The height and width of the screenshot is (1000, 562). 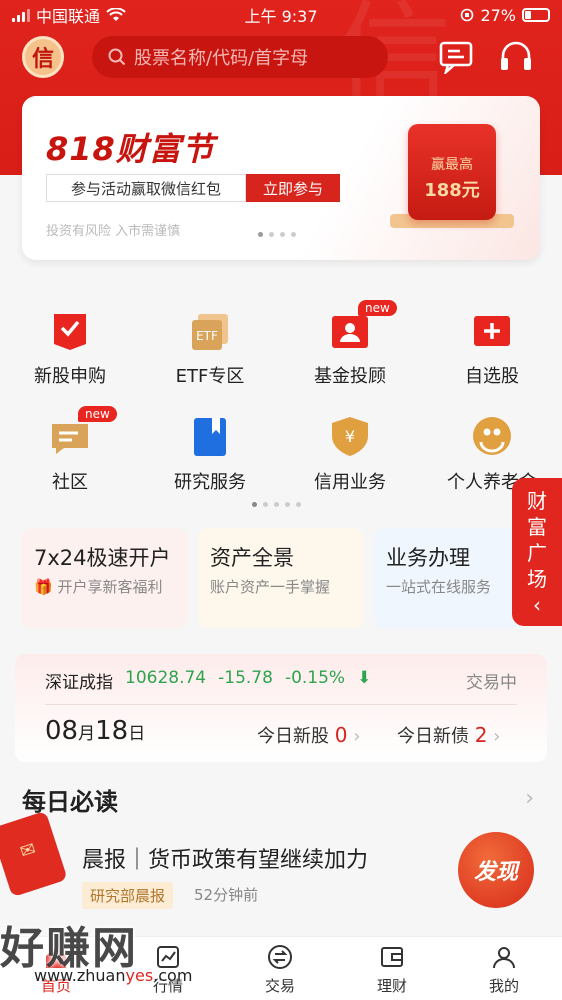 I want to click on profile-icon, so click(x=504, y=958).